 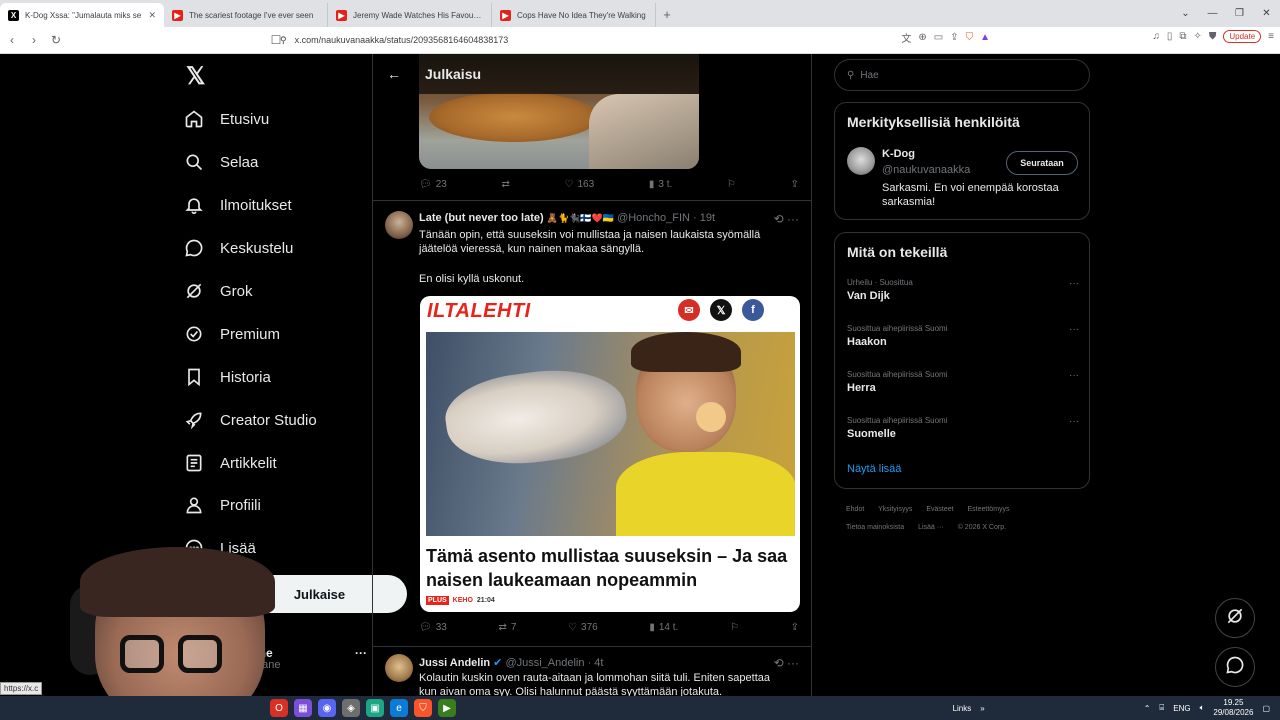 I want to click on footer-link: Tietoa mainoksista, so click(x=875, y=527).